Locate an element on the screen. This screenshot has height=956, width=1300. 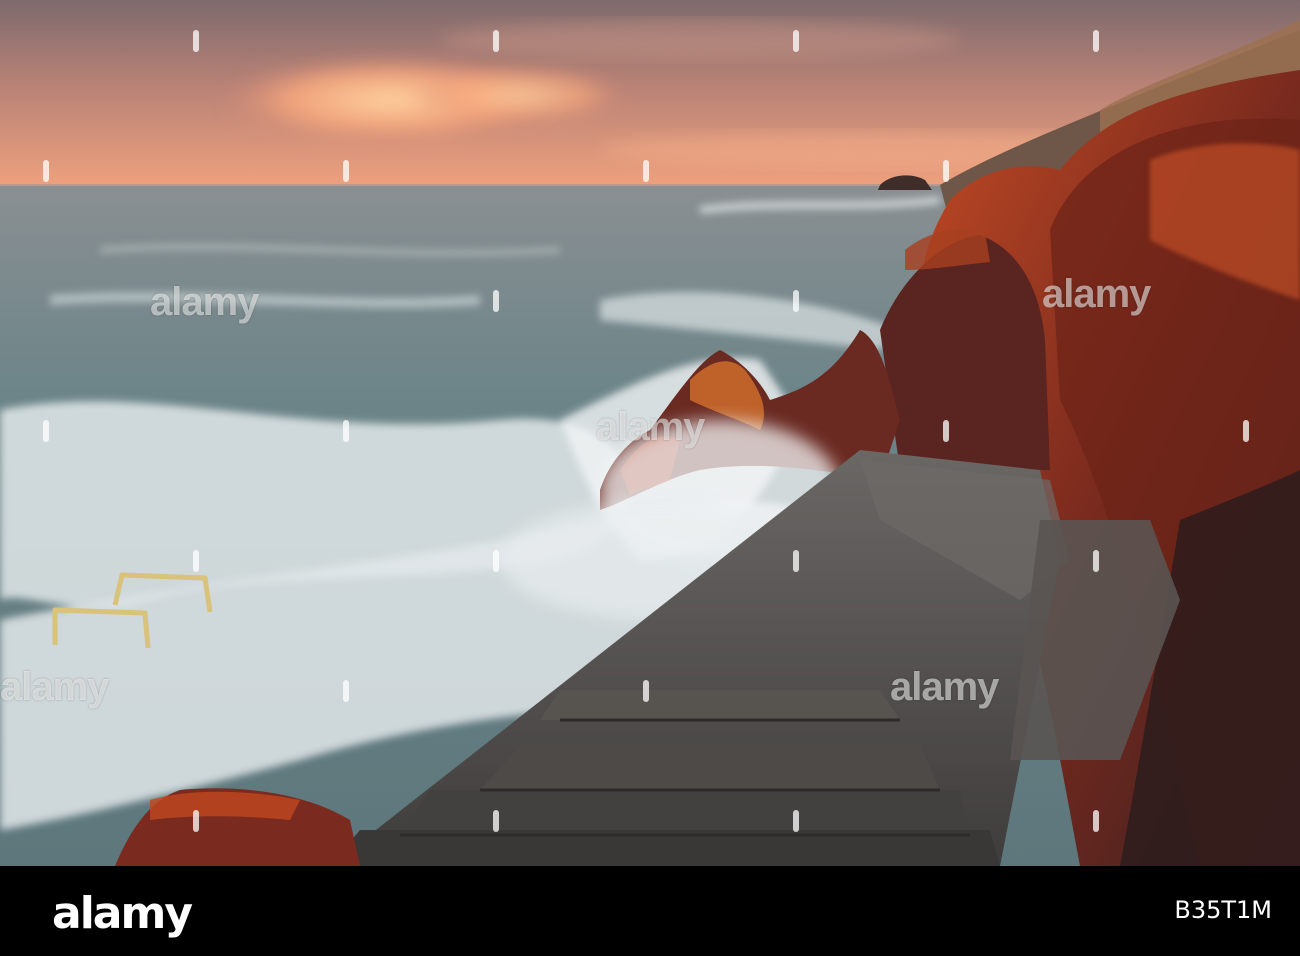
stock-footer-bar: alamy B35T1M is located at coordinates (650, 911).